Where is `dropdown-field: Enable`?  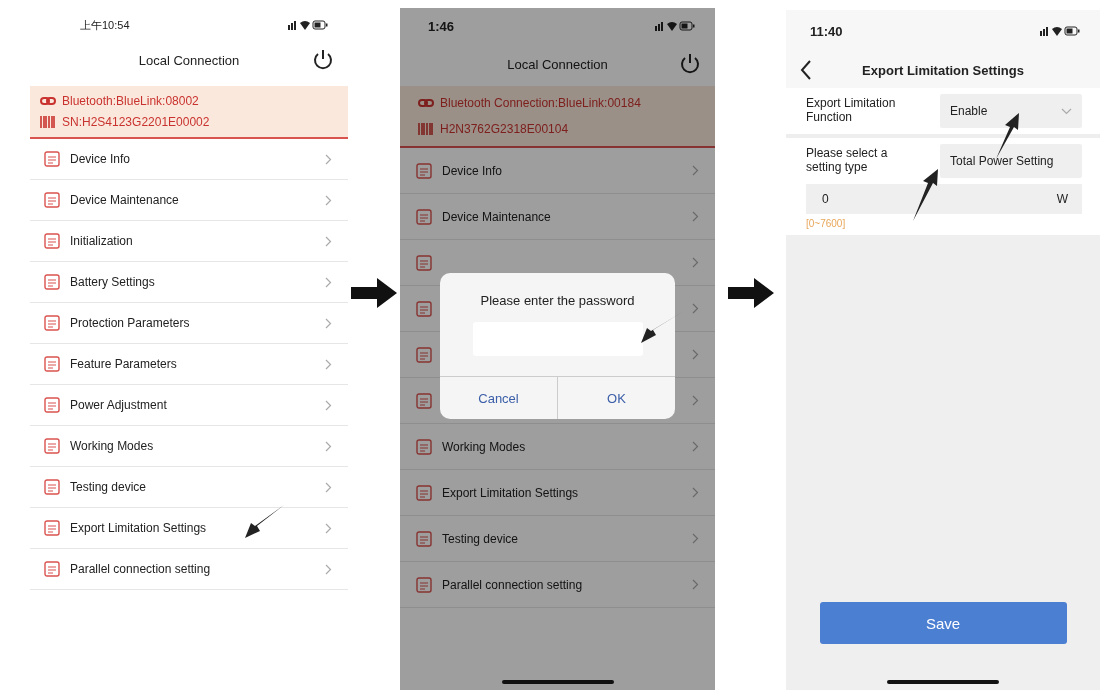
dropdown-field: Enable is located at coordinates (1011, 111).